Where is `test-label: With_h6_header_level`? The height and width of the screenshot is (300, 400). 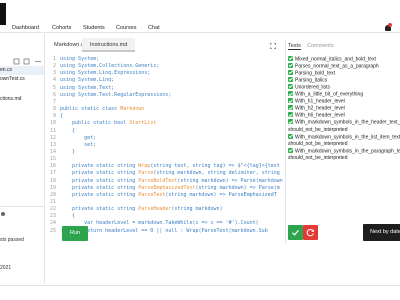
test-label: With_h6_header_level is located at coordinates (320, 115).